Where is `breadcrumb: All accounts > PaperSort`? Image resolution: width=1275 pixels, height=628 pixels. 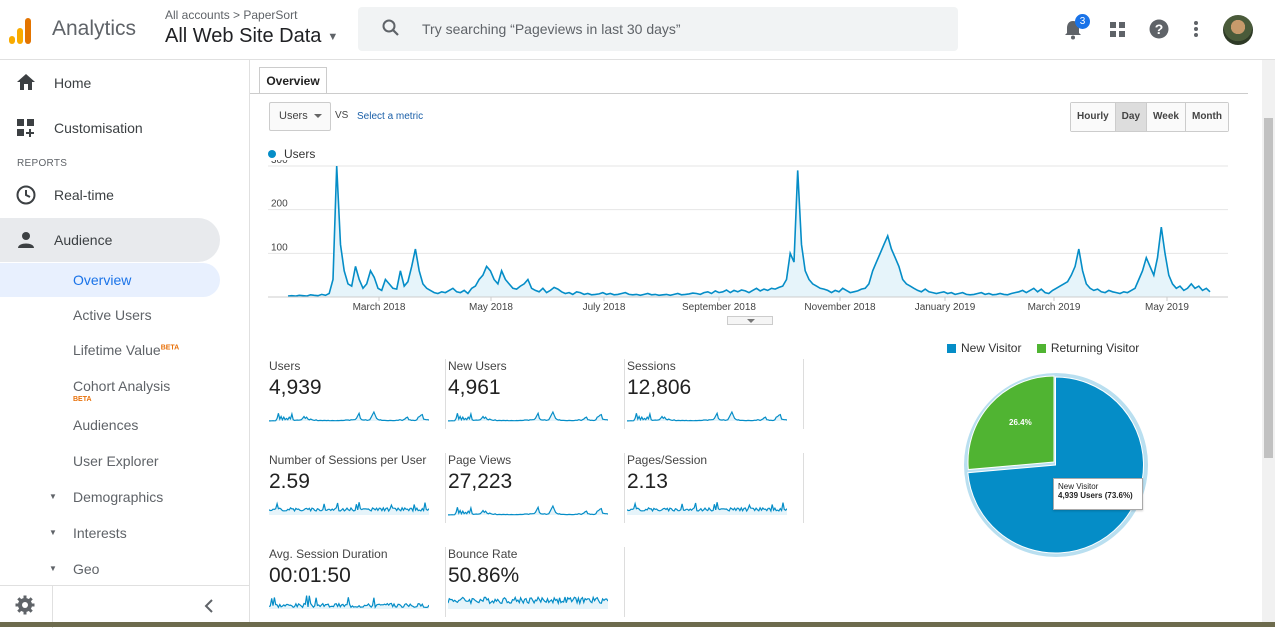
breadcrumb: All accounts > PaperSort is located at coordinates (231, 15).